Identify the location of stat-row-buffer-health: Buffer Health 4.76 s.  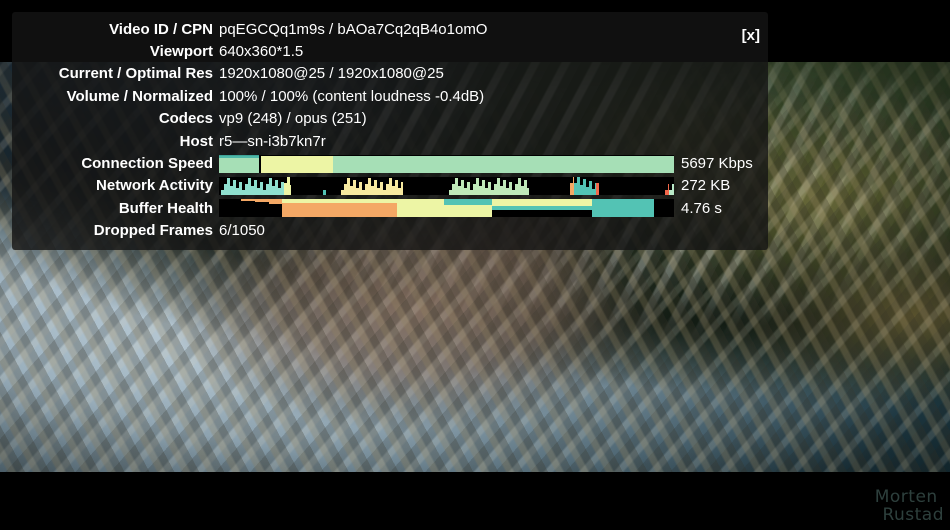
(390, 208).